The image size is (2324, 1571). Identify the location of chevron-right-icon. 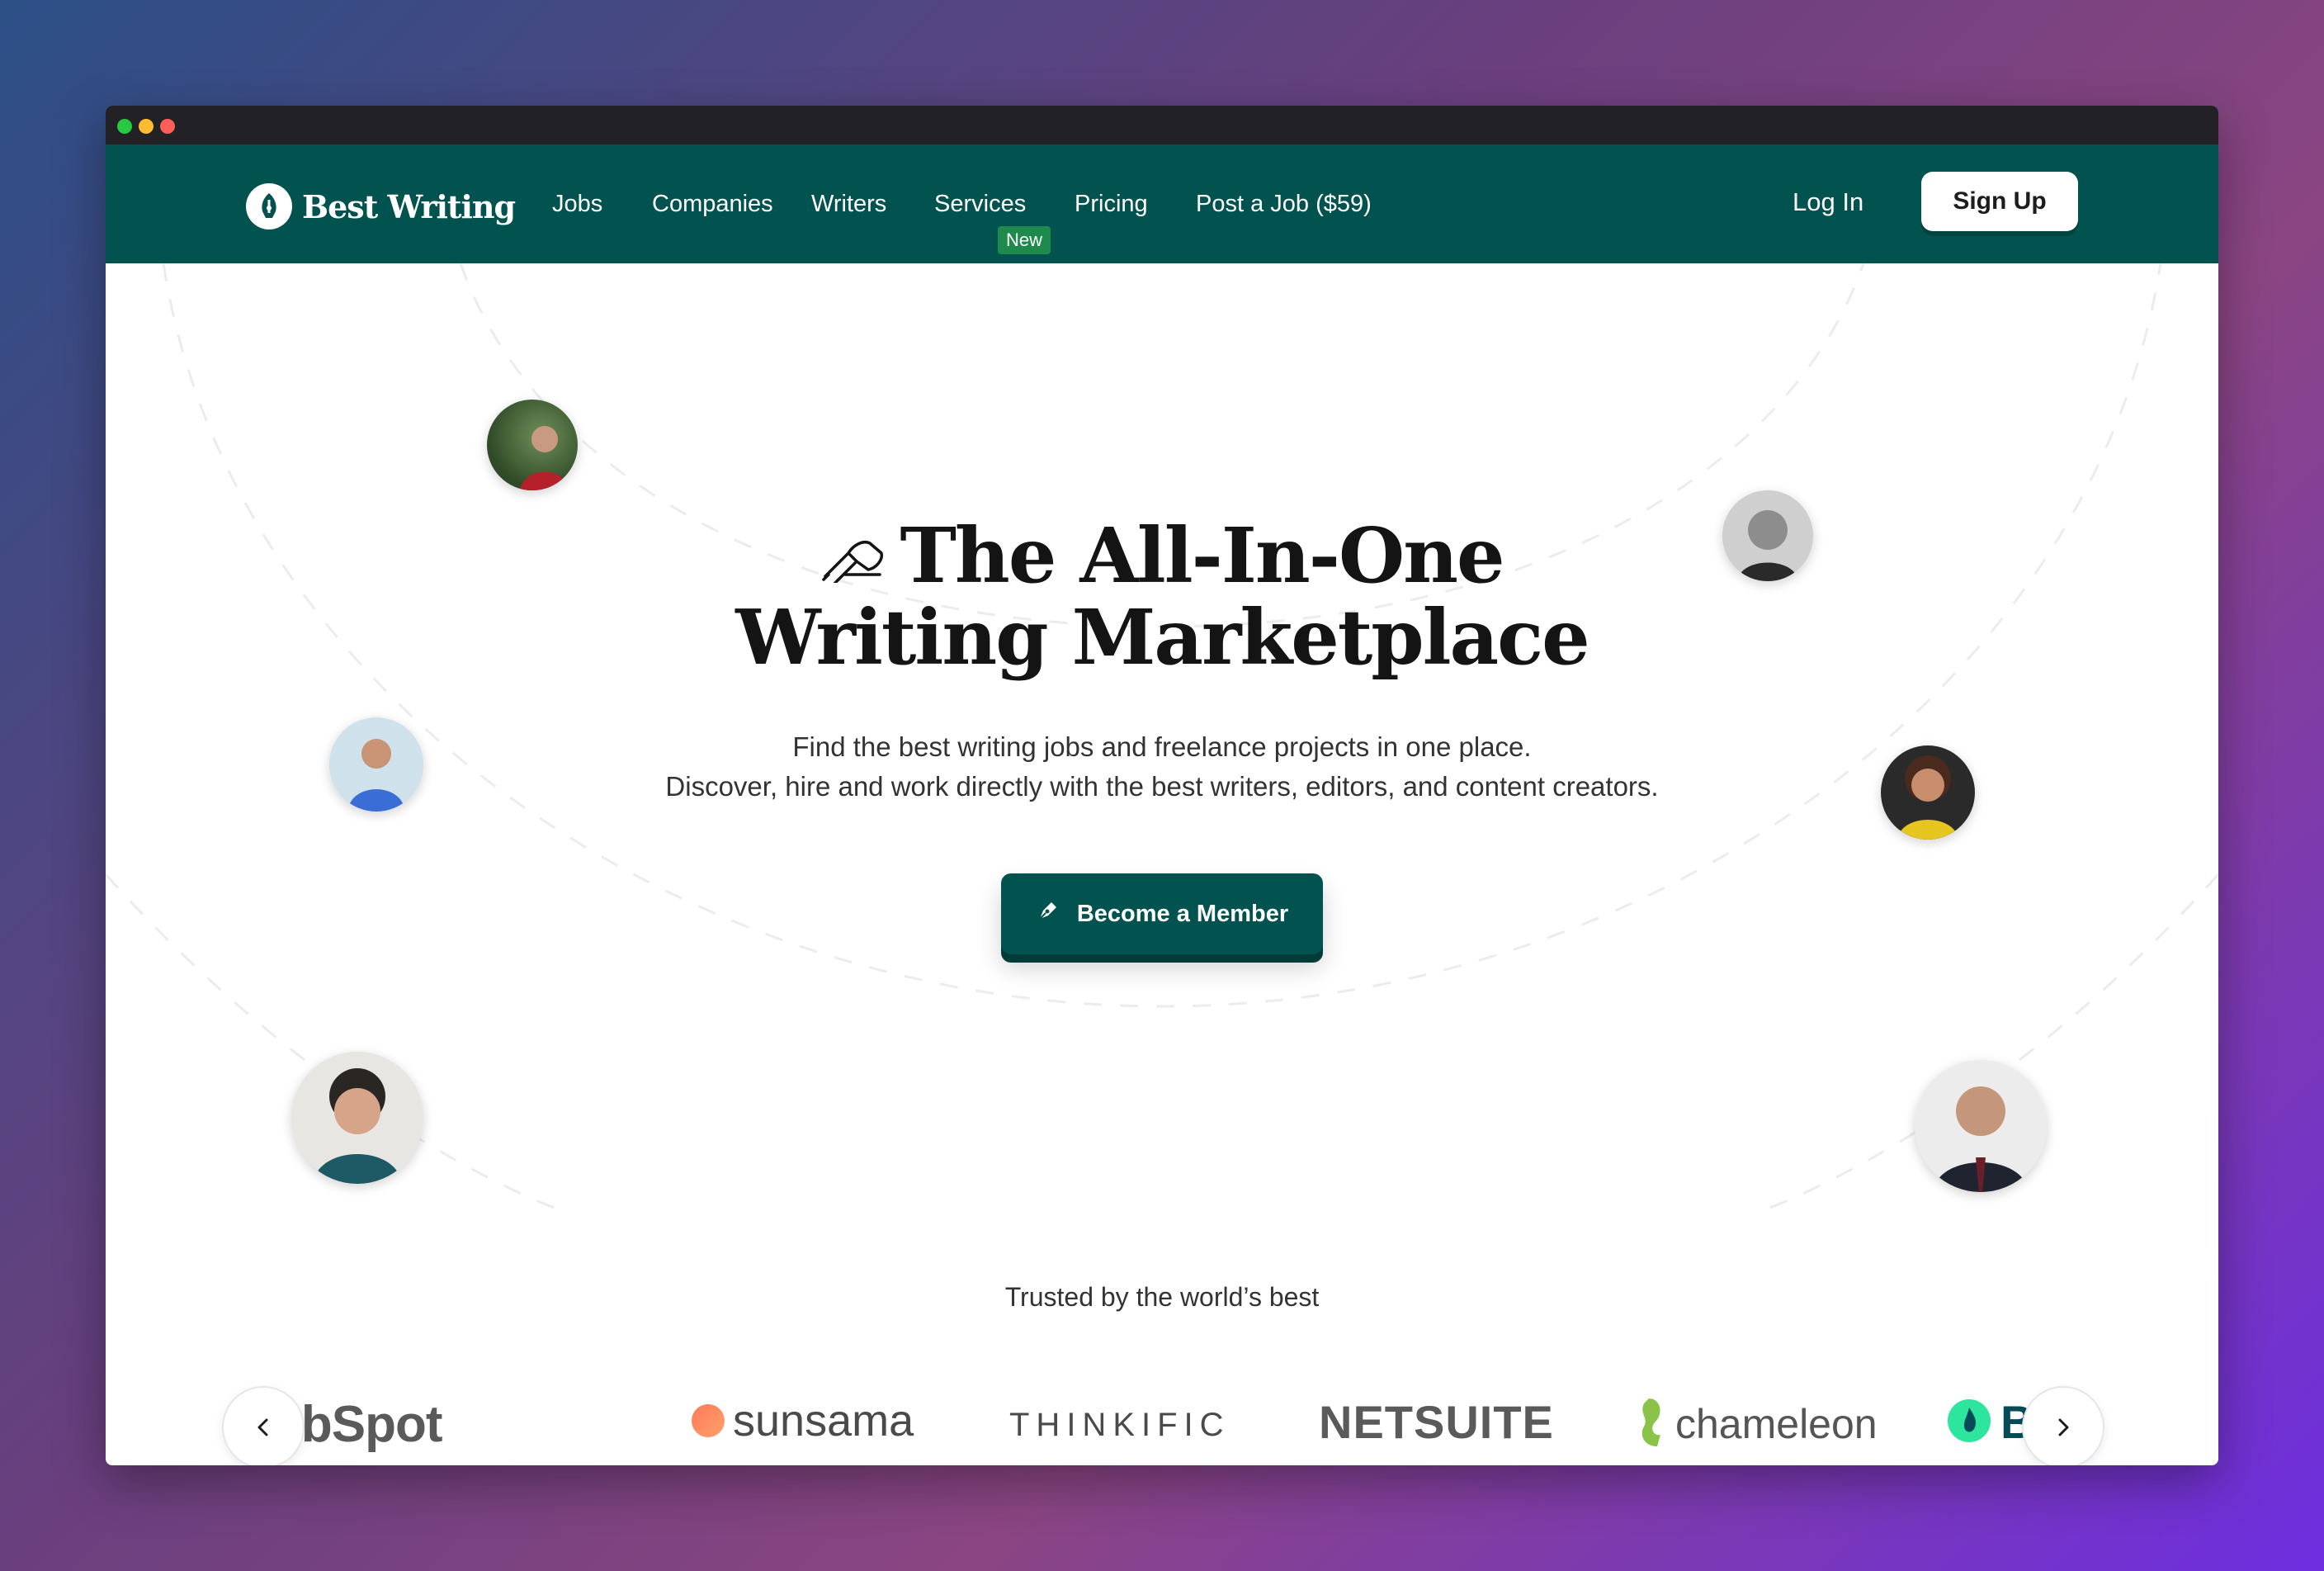
(2063, 1427).